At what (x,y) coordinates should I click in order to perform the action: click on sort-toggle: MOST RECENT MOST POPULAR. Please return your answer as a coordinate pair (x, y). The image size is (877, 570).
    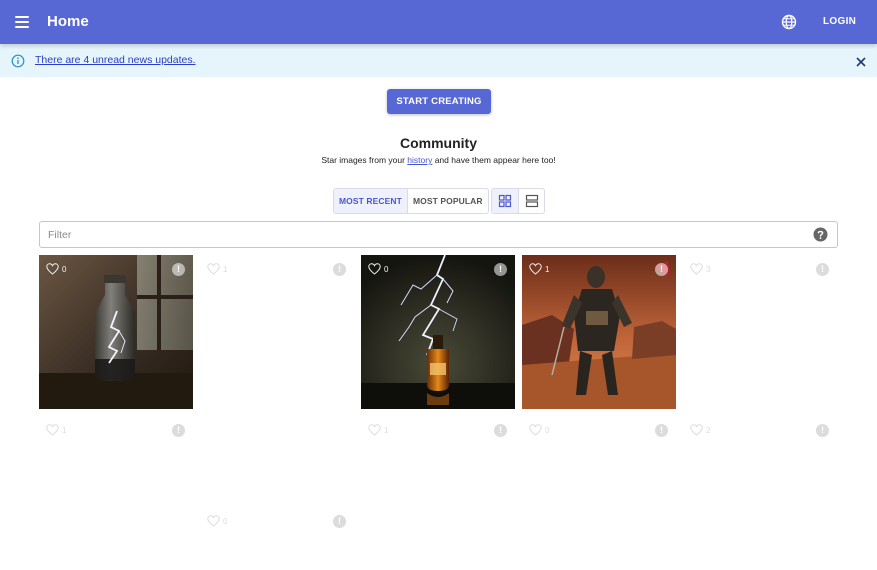
    Looking at the image, I should click on (411, 201).